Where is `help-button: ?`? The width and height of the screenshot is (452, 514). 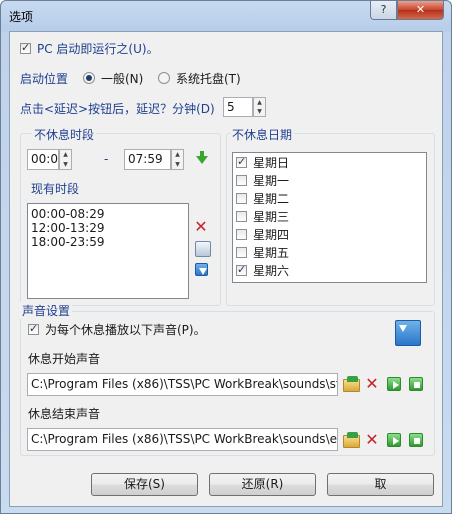
help-button: ? is located at coordinates (383, 10).